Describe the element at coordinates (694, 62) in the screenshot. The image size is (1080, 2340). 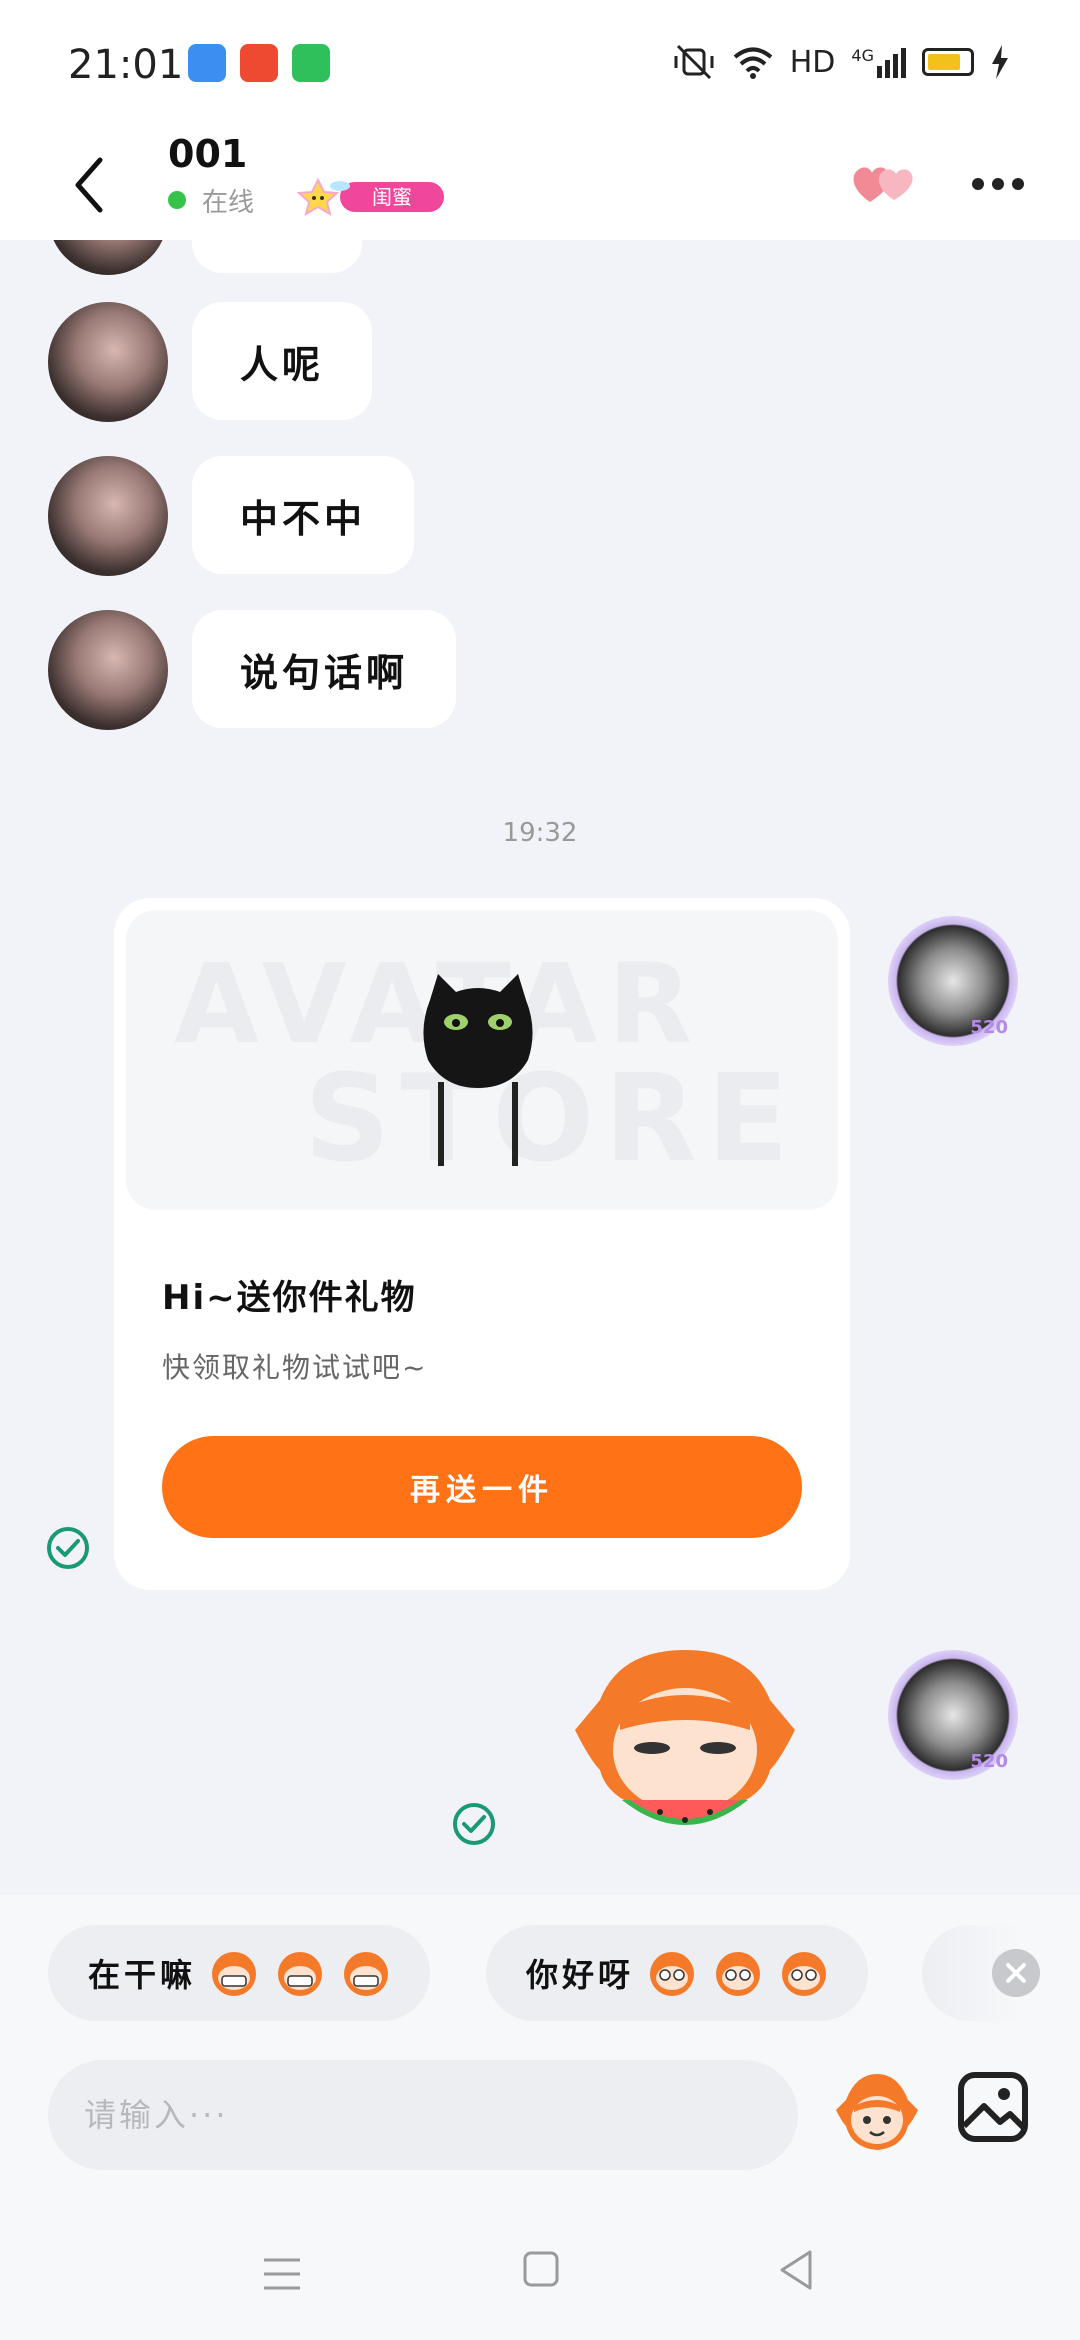
I see `mute-vibrate-icon` at that location.